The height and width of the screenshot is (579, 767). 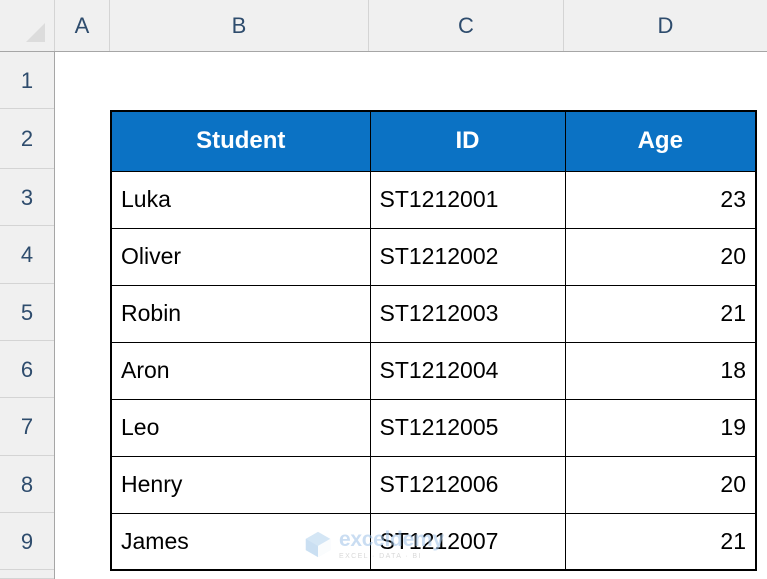 I want to click on table-row: Leo ST1212005 19, so click(x=433, y=427).